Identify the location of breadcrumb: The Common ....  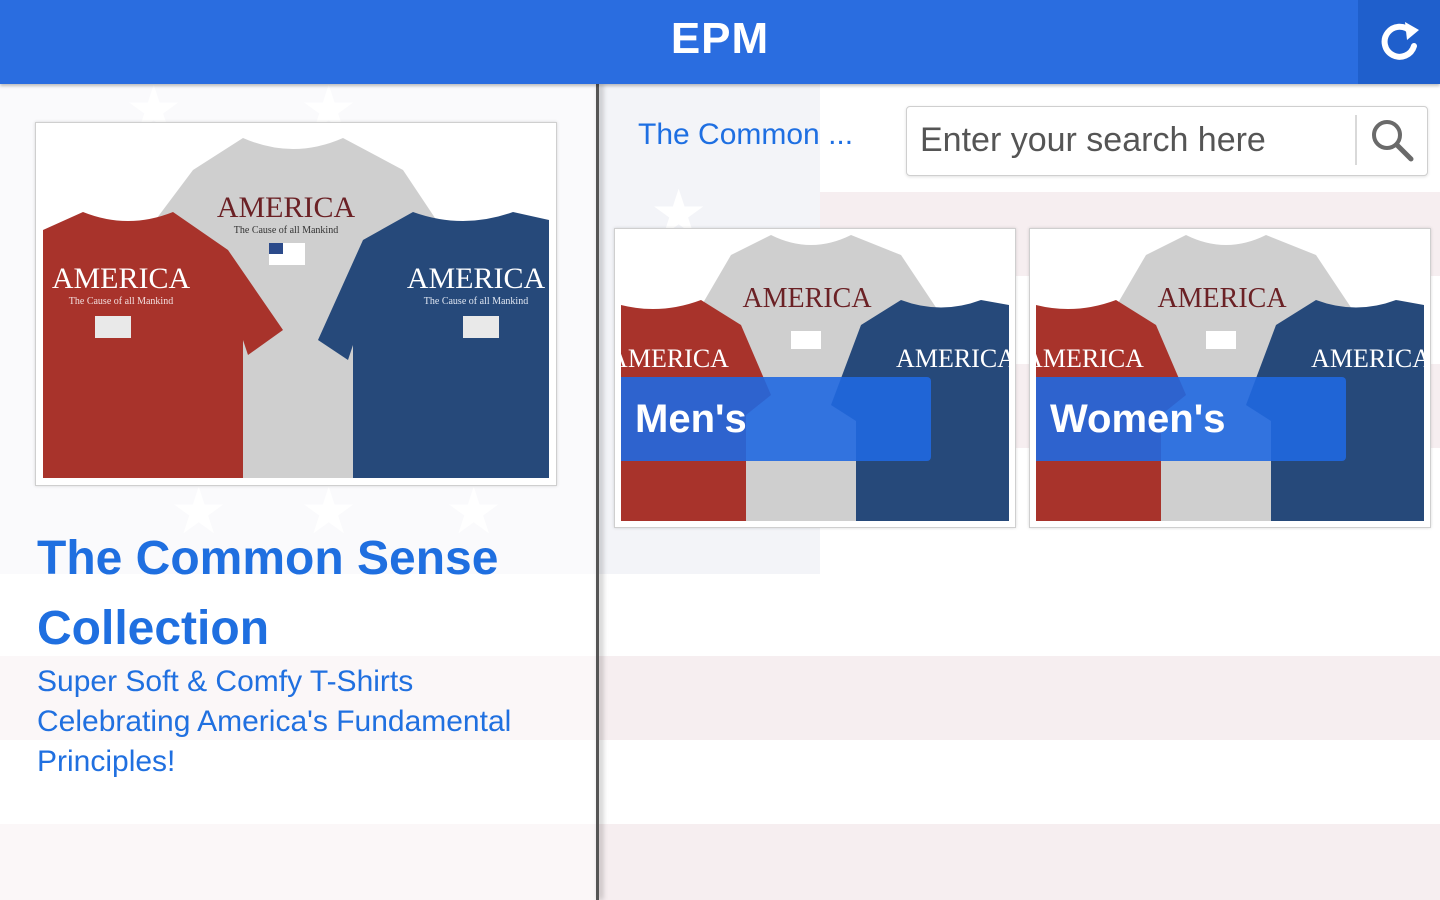
(763, 135).